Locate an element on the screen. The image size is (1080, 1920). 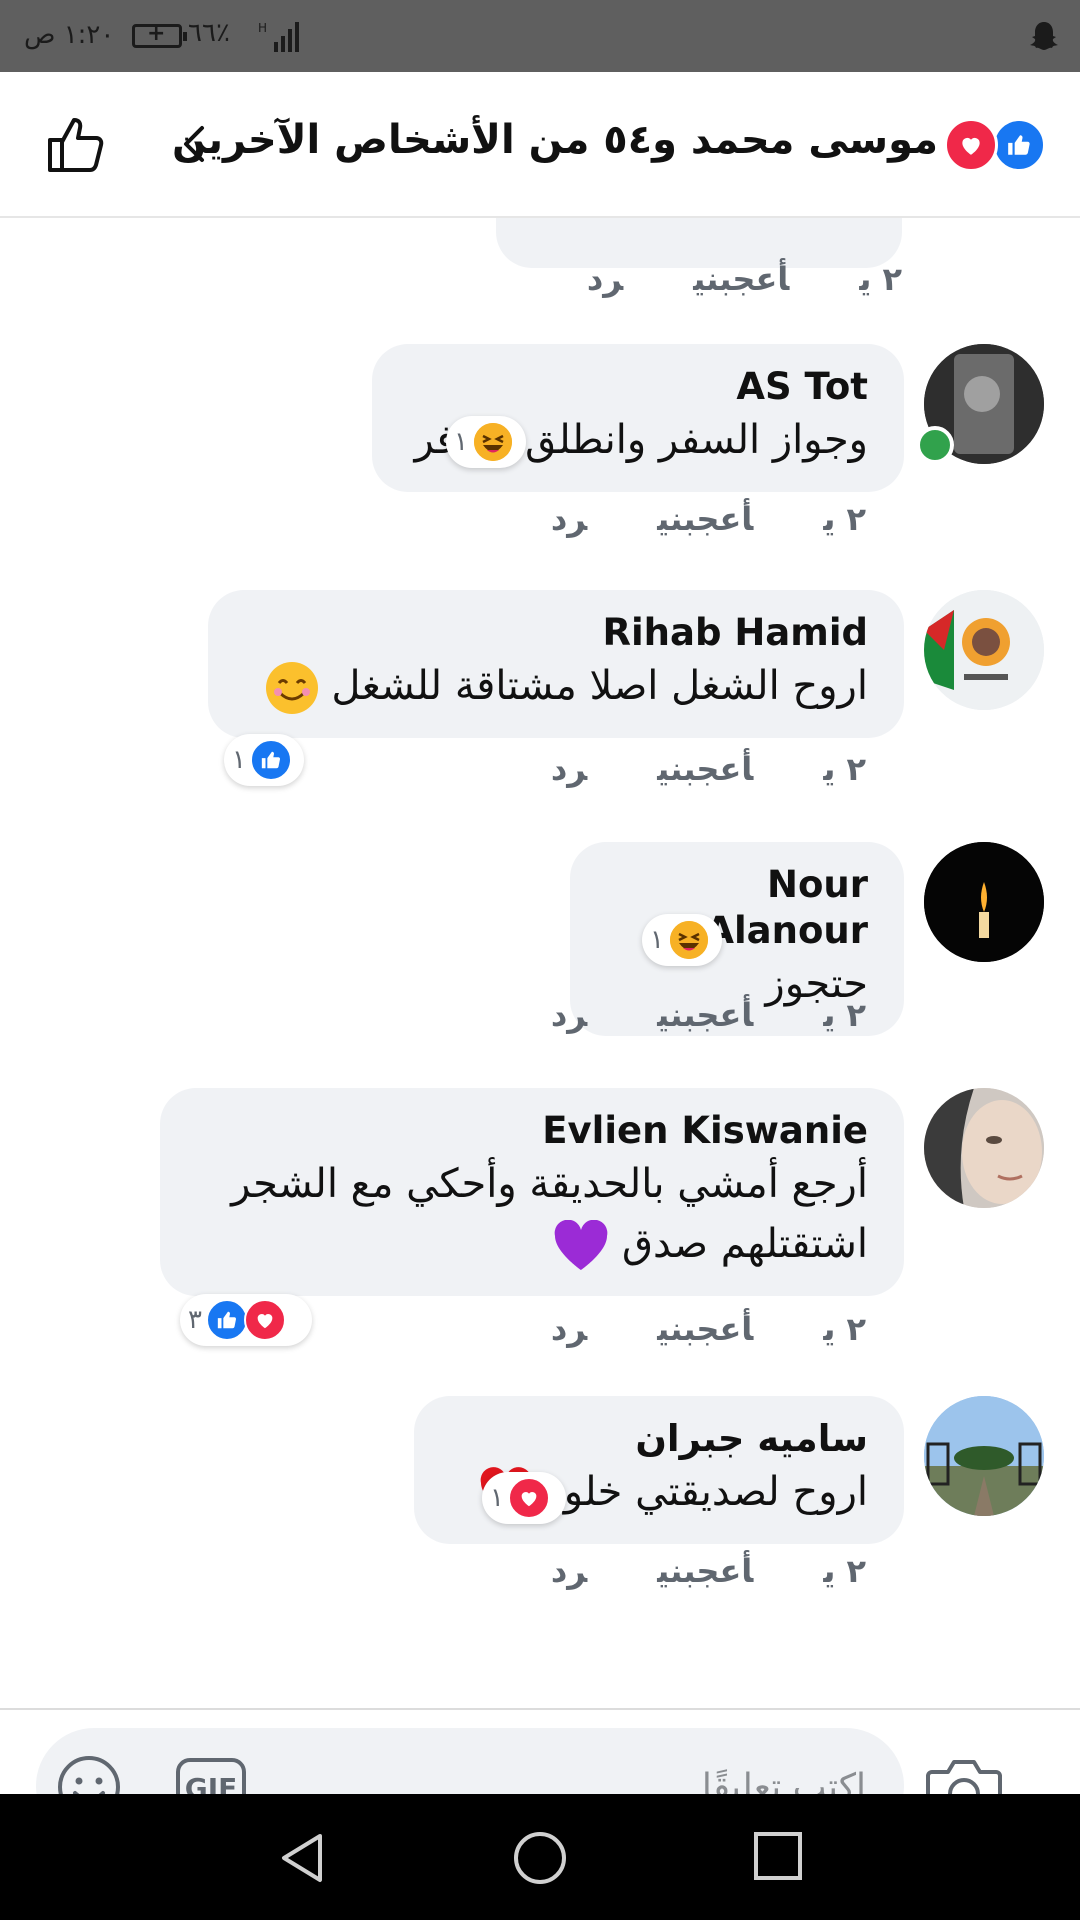
status-bar: ١:٢٠ ص + ٦٦٪ H is located at coordinates (540, 36).